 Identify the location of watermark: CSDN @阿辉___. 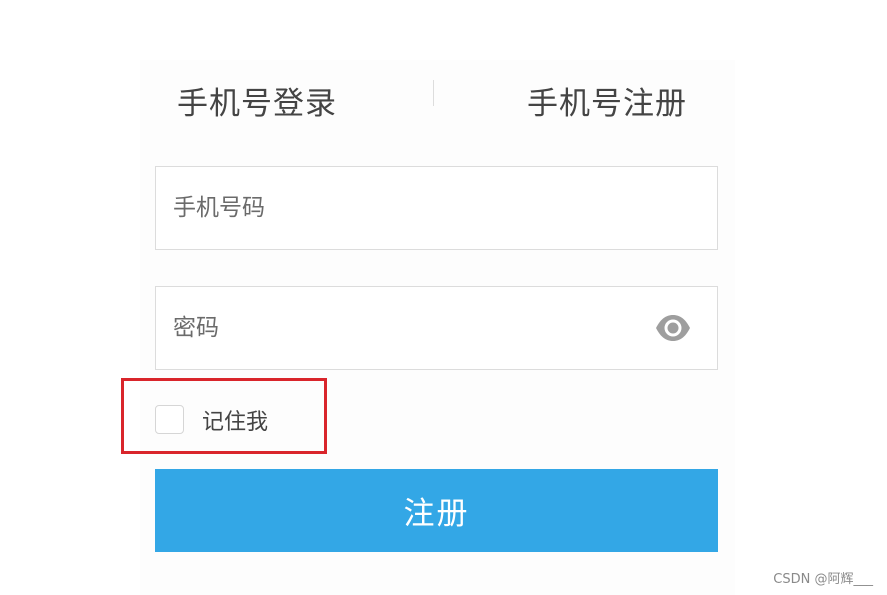
(823, 579).